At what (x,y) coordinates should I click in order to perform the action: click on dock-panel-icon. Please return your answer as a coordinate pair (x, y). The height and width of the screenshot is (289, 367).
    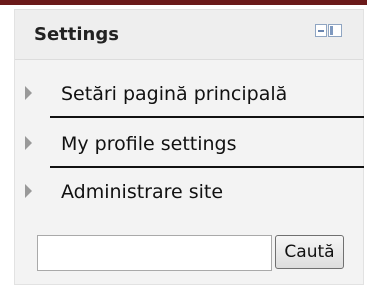
    Looking at the image, I should click on (335, 30).